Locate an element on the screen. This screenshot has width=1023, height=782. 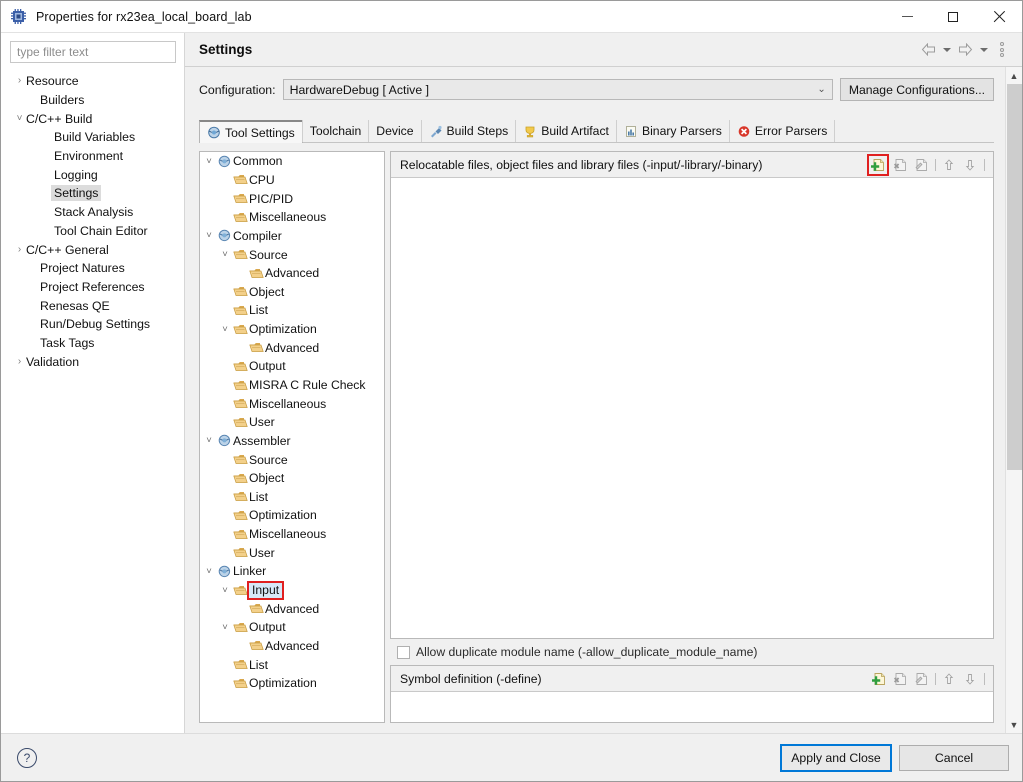
tool-tree-item-cpu: CPU is located at coordinates (292, 180).